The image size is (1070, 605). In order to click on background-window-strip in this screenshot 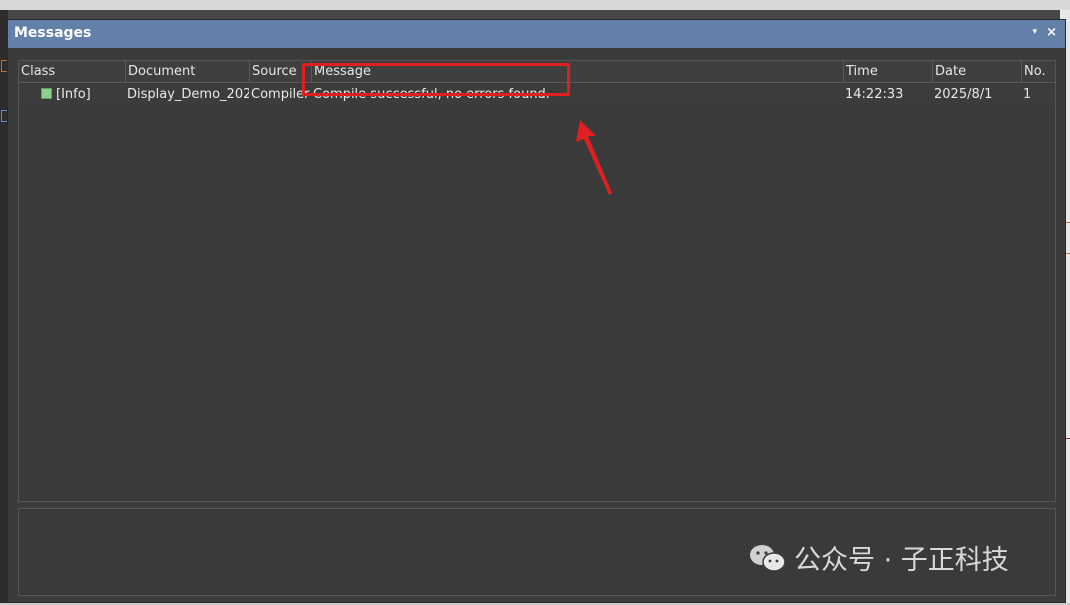, I will do `click(535, 5)`.